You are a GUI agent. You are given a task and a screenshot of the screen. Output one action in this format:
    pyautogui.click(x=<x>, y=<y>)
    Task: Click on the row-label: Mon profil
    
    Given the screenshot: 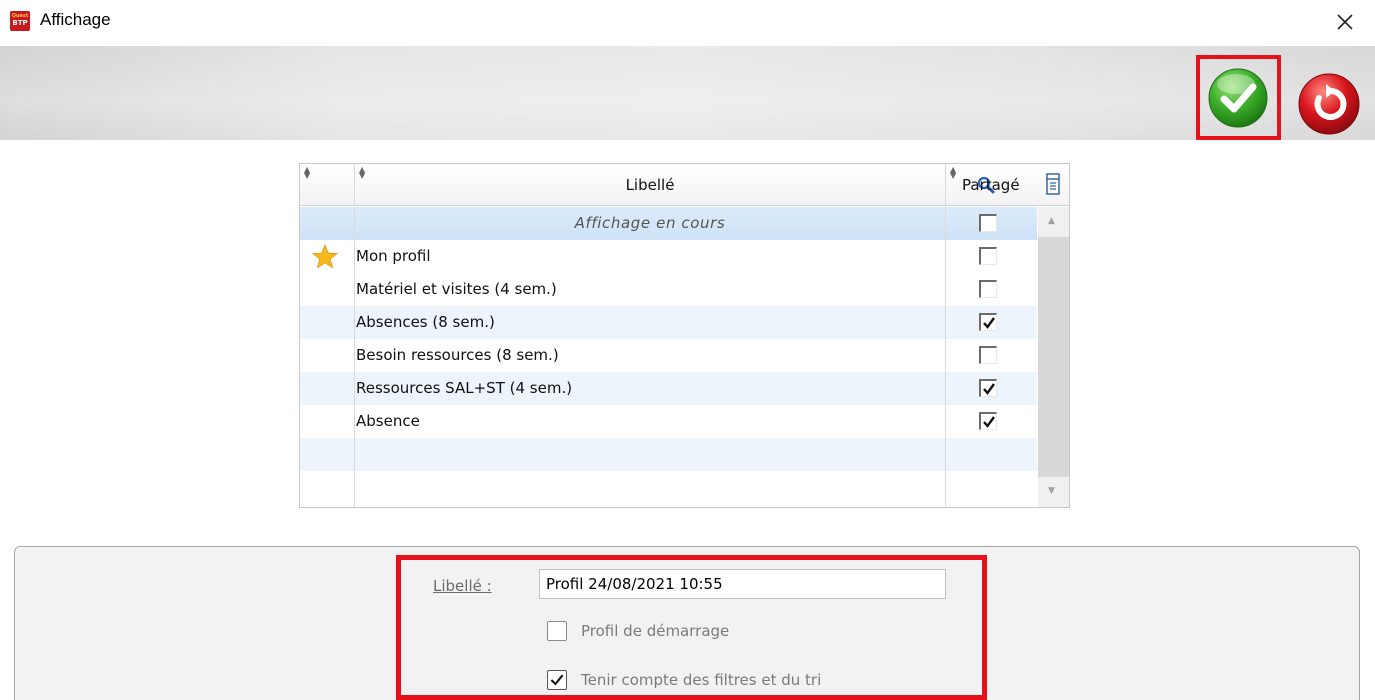 What is the action you would take?
    pyautogui.click(x=393, y=256)
    